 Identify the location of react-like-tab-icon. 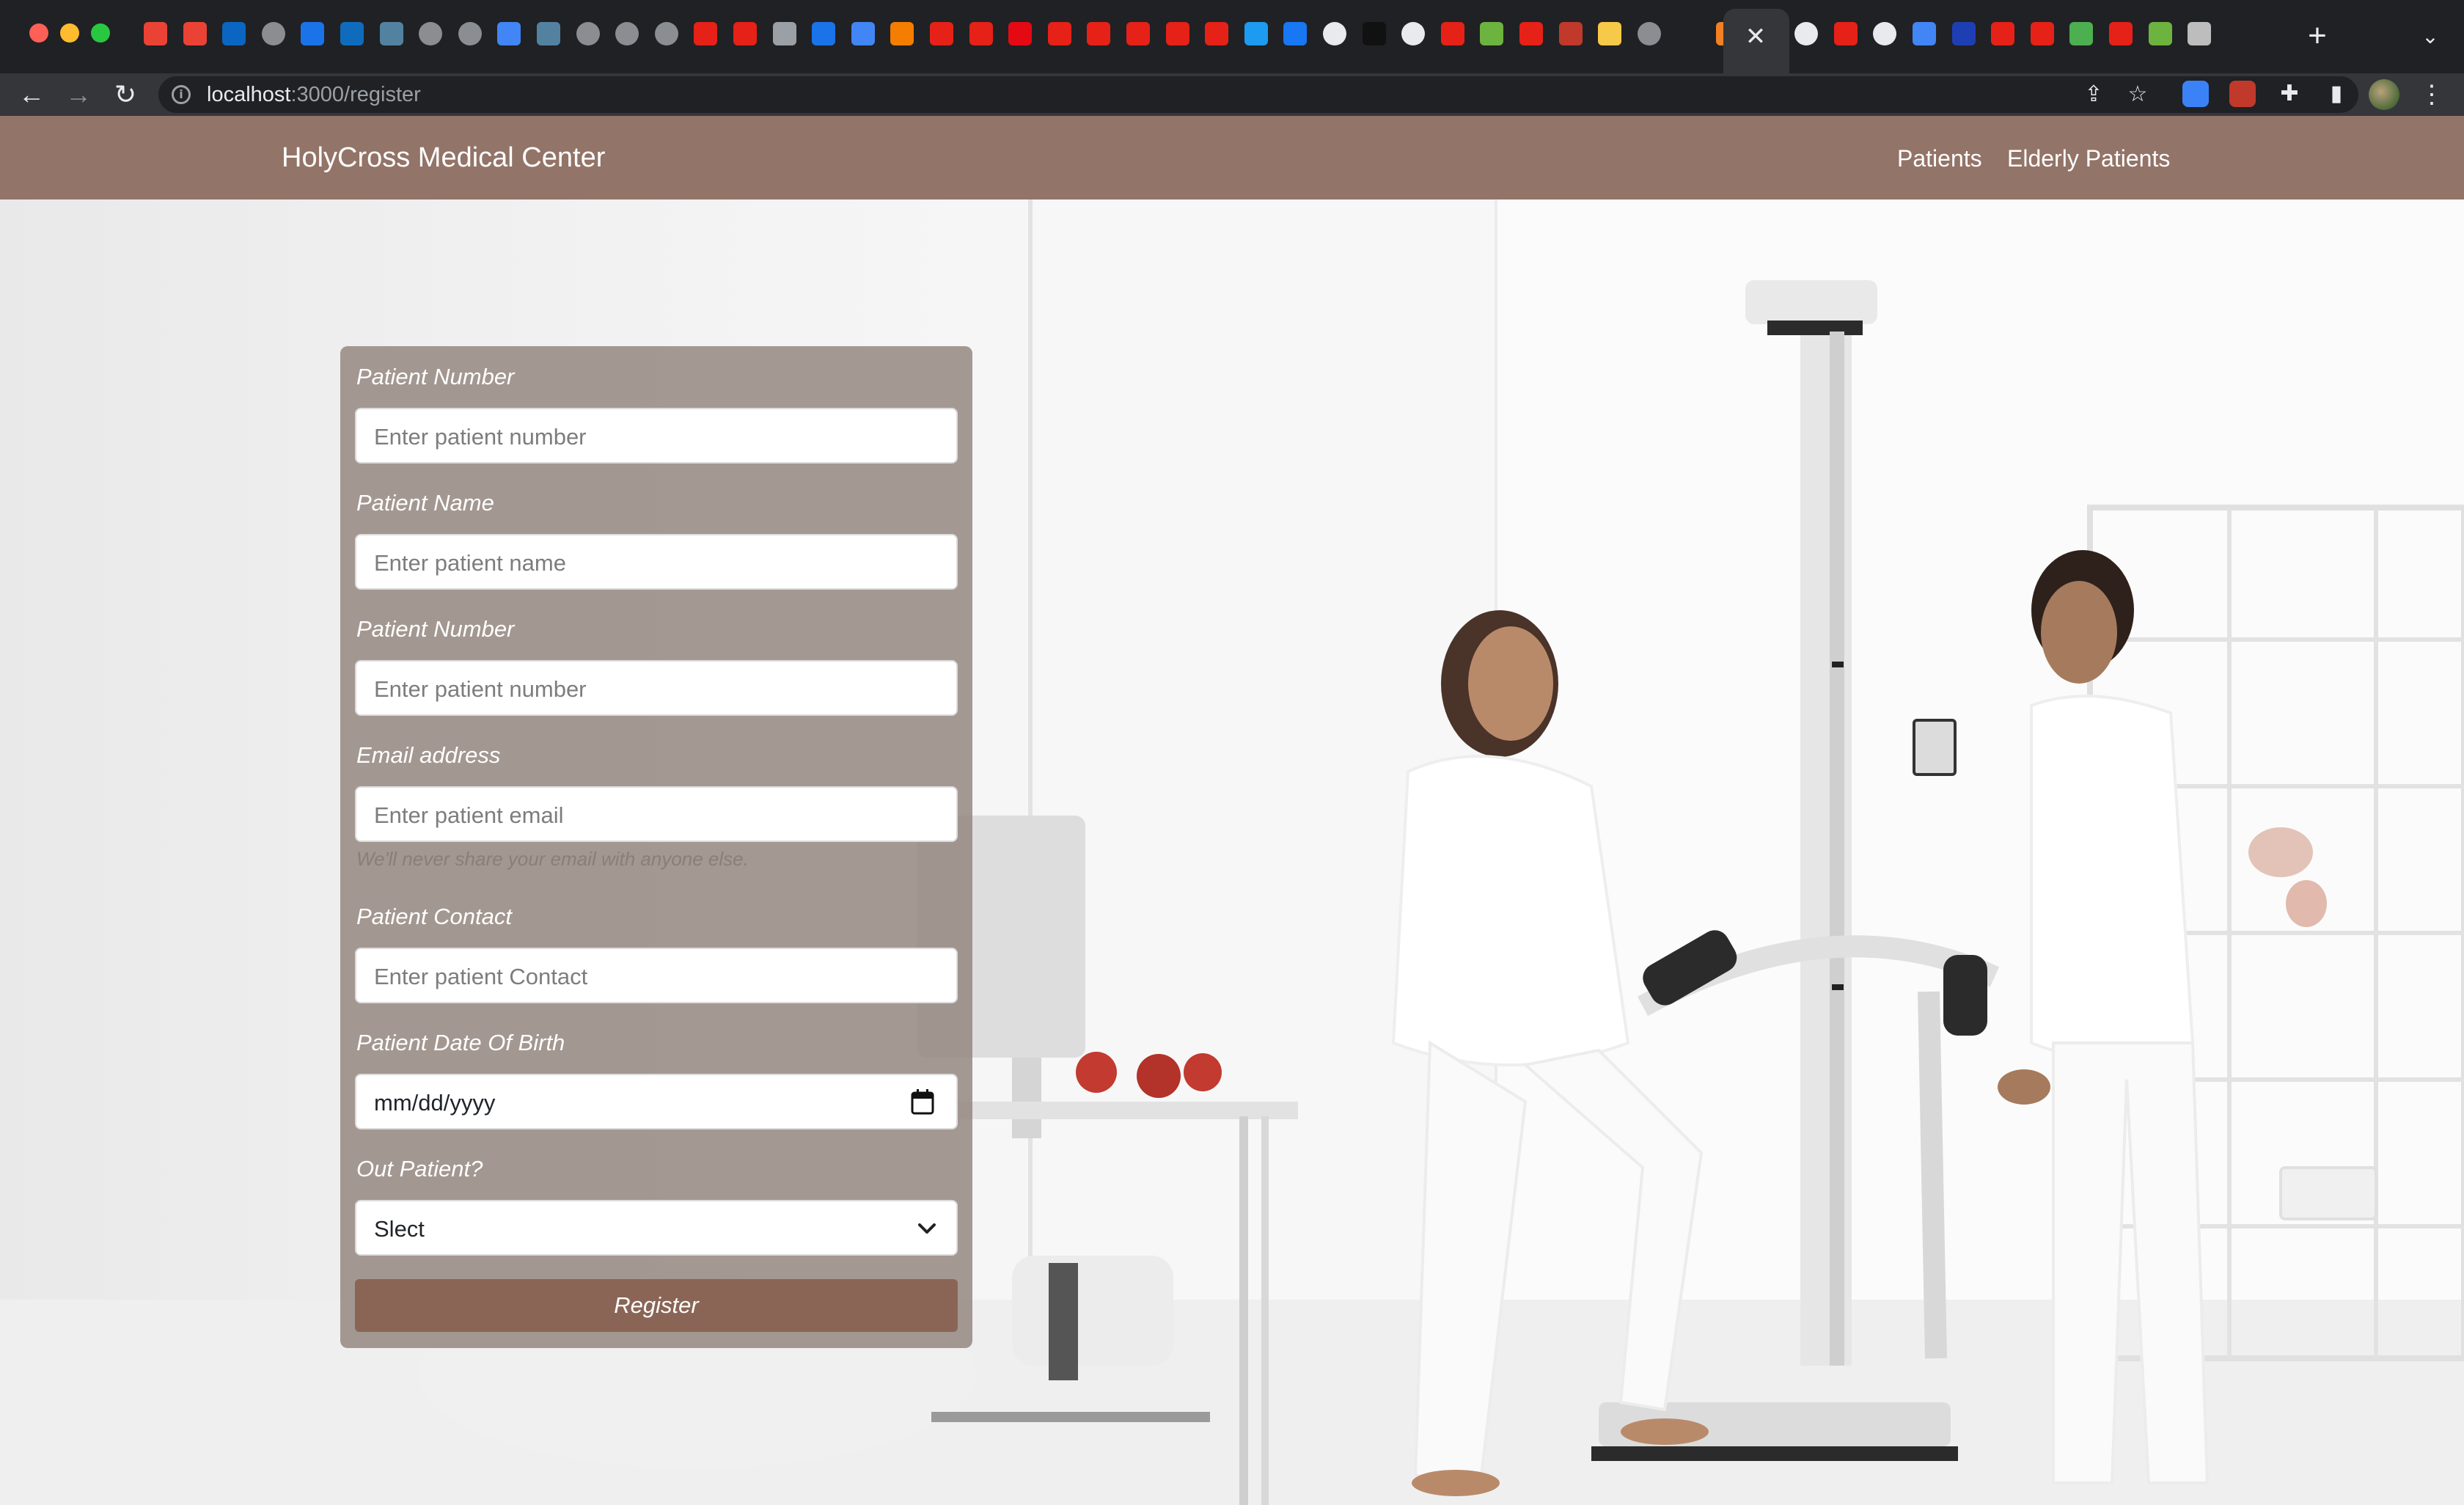
(1610, 33).